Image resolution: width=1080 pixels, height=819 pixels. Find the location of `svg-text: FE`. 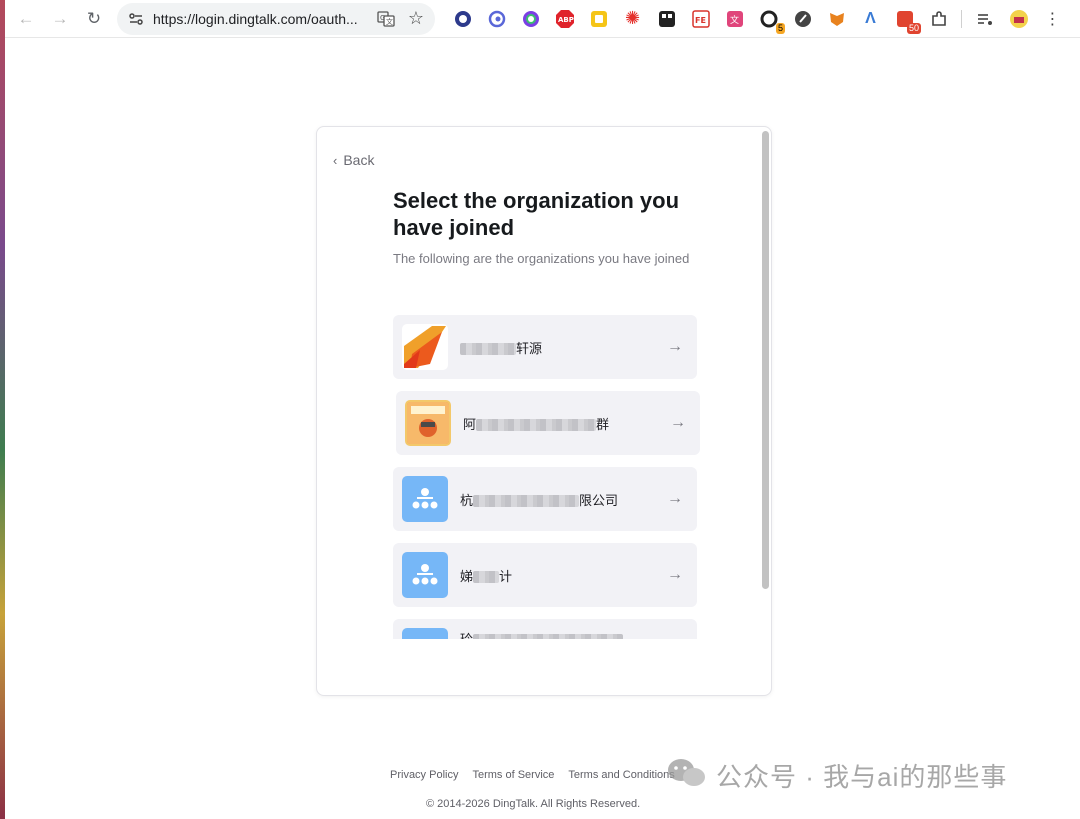

svg-text: FE is located at coordinates (700, 20).